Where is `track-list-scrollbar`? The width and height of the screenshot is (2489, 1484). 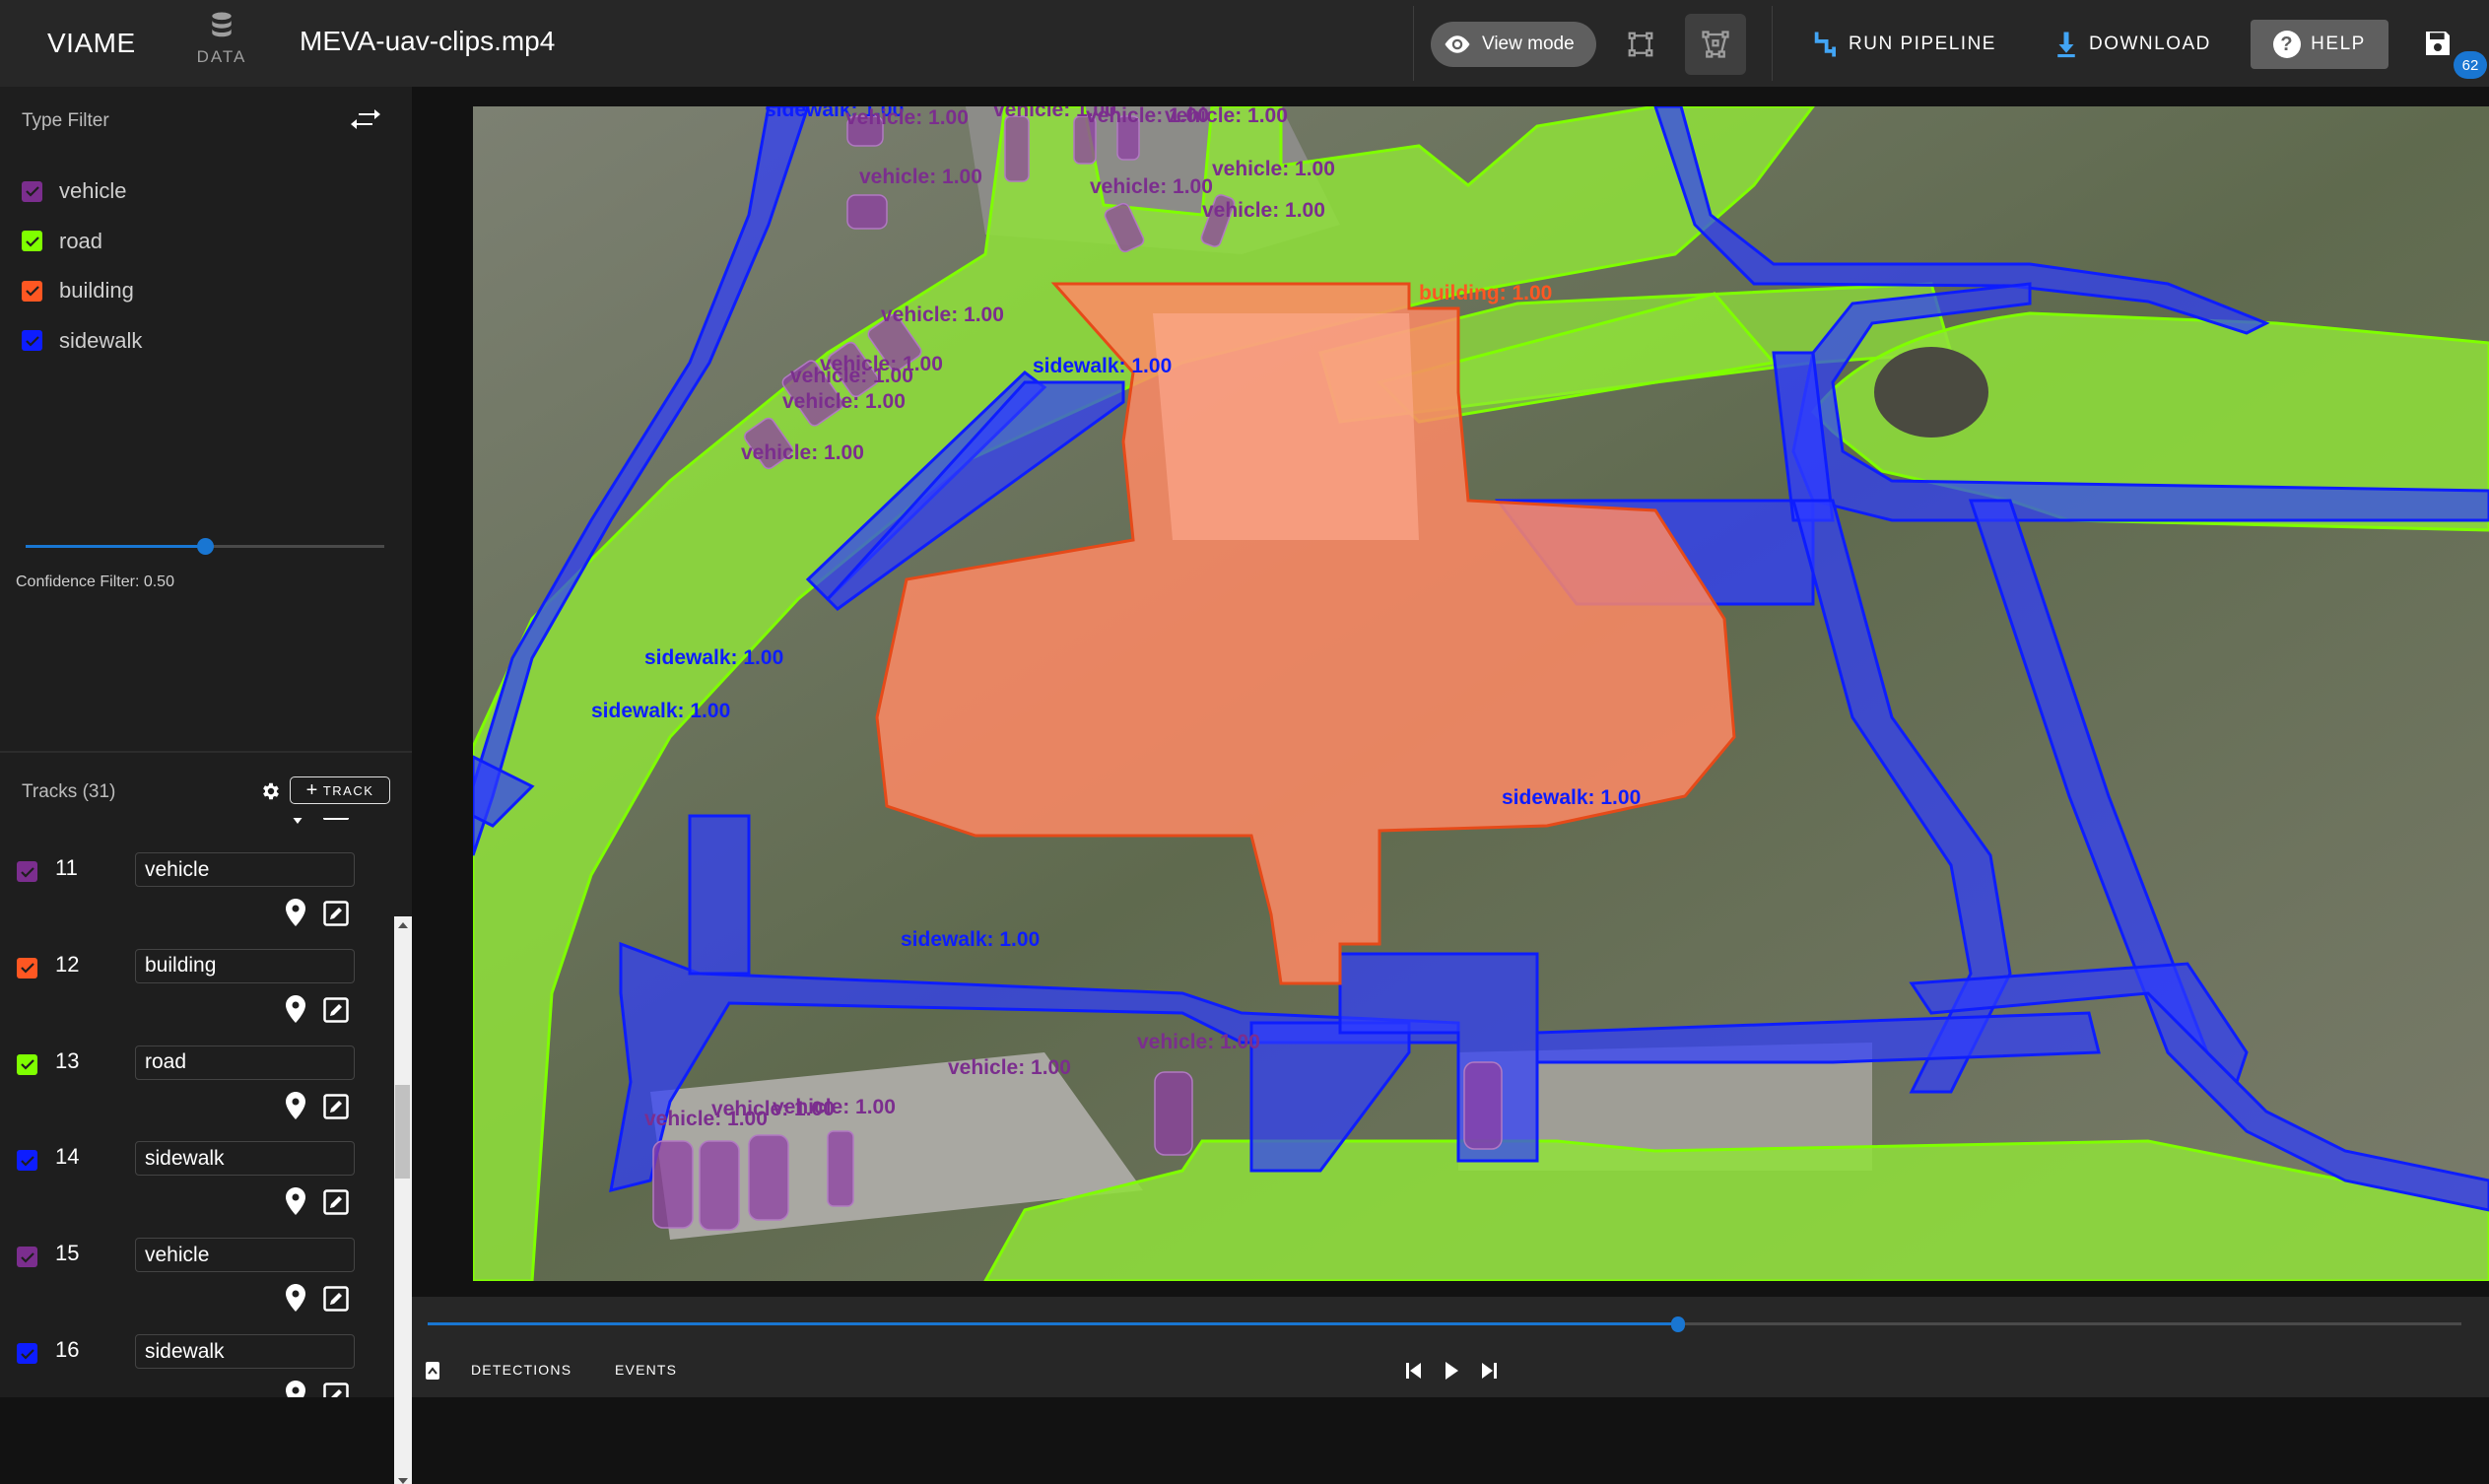
track-list-scrollbar is located at coordinates (403, 1200).